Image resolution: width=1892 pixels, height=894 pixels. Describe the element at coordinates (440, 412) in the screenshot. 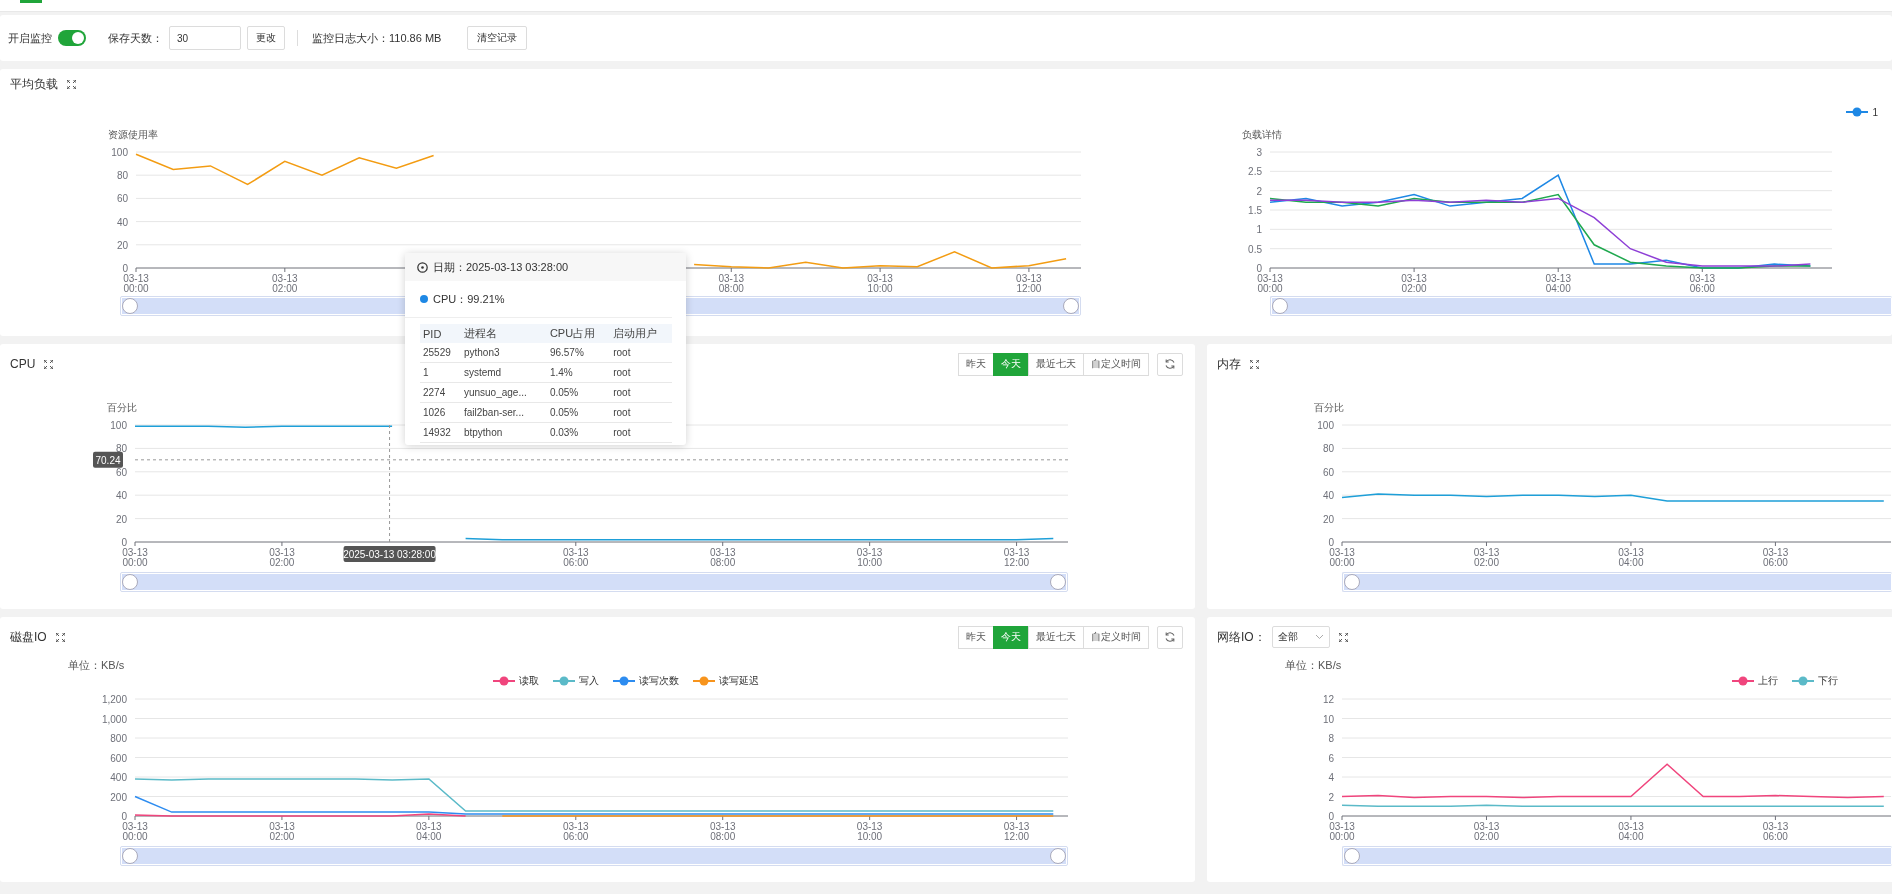

I see `table-cell: 1026` at that location.